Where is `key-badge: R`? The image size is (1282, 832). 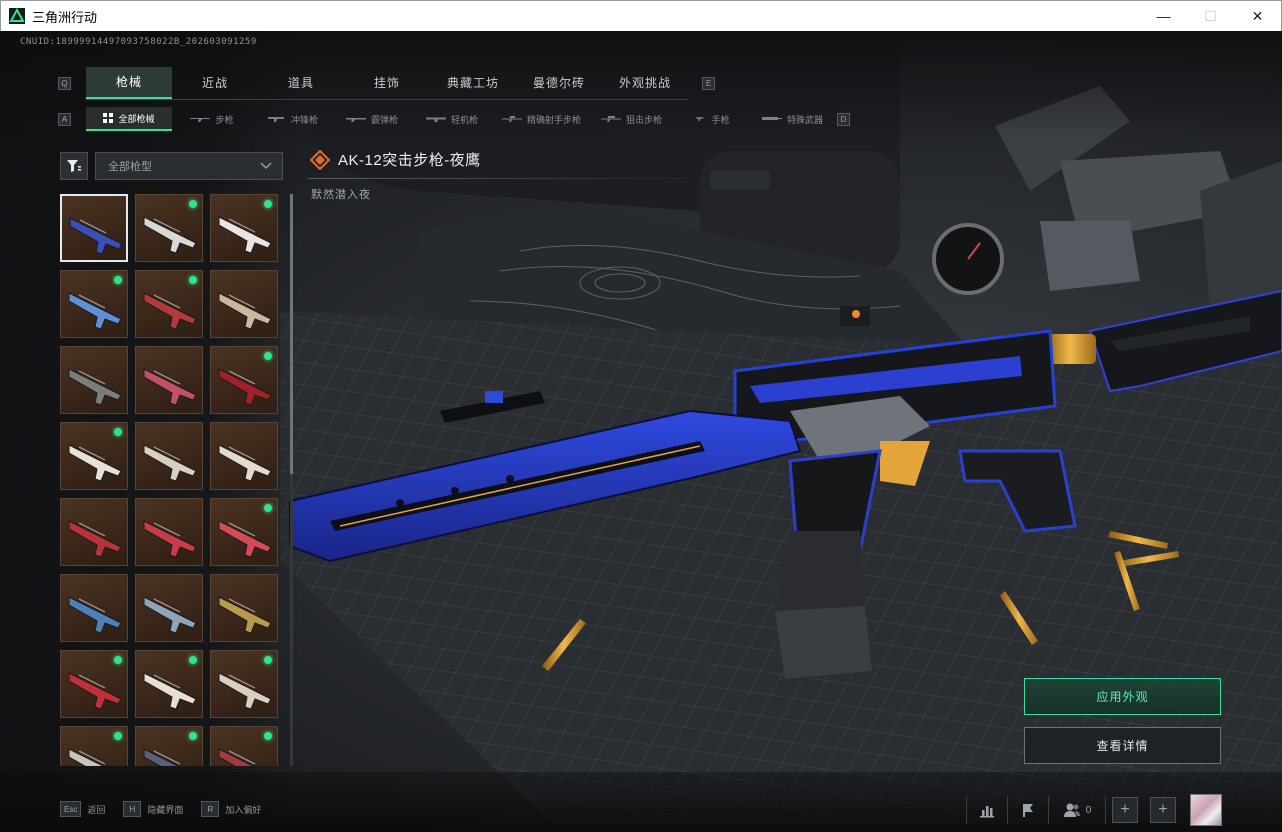 key-badge: R is located at coordinates (210, 809).